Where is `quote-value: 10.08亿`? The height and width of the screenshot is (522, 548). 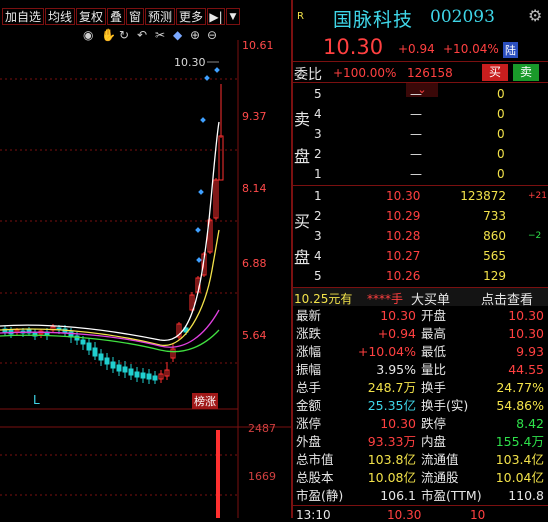 quote-value: 10.08亿 is located at coordinates (391, 477).